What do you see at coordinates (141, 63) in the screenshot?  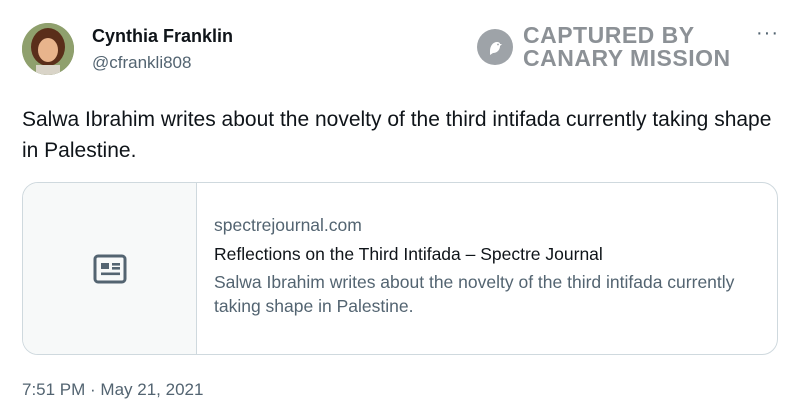 I see `author-handle: @cfrankli808` at bounding box center [141, 63].